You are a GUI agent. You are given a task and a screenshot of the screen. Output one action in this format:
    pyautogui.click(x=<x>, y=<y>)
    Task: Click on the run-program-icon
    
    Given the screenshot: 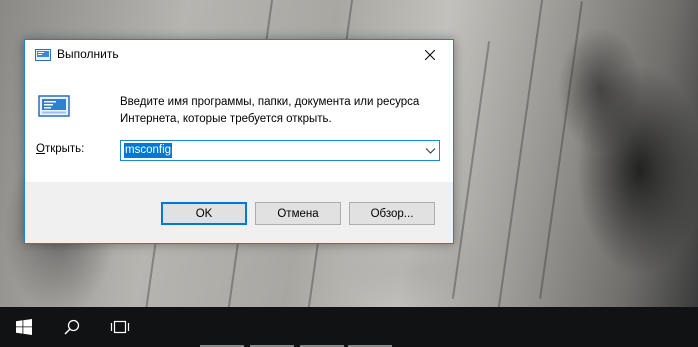 What is the action you would take?
    pyautogui.click(x=54, y=106)
    